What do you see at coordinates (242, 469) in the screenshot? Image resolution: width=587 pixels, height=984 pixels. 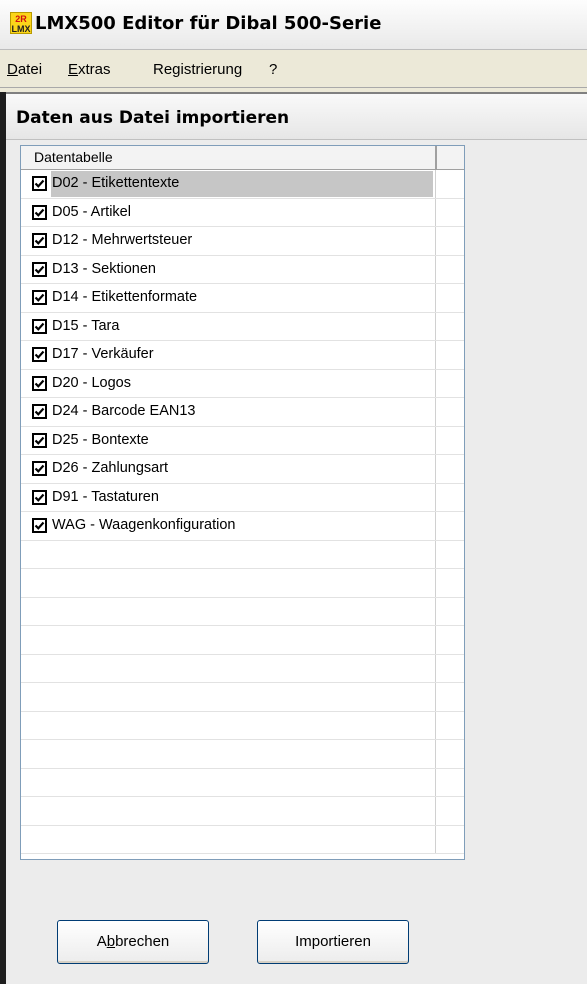 I see `table-row: D26 - Zahlungsart` at bounding box center [242, 469].